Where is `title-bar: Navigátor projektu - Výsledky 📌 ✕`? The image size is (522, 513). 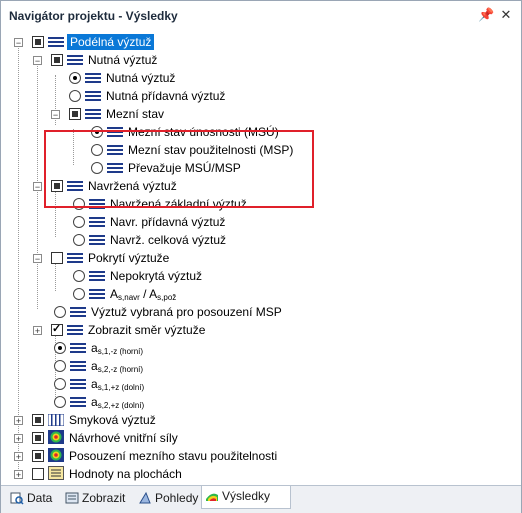 title-bar: Navigátor projektu - Výsledky 📌 ✕ is located at coordinates (261, 16).